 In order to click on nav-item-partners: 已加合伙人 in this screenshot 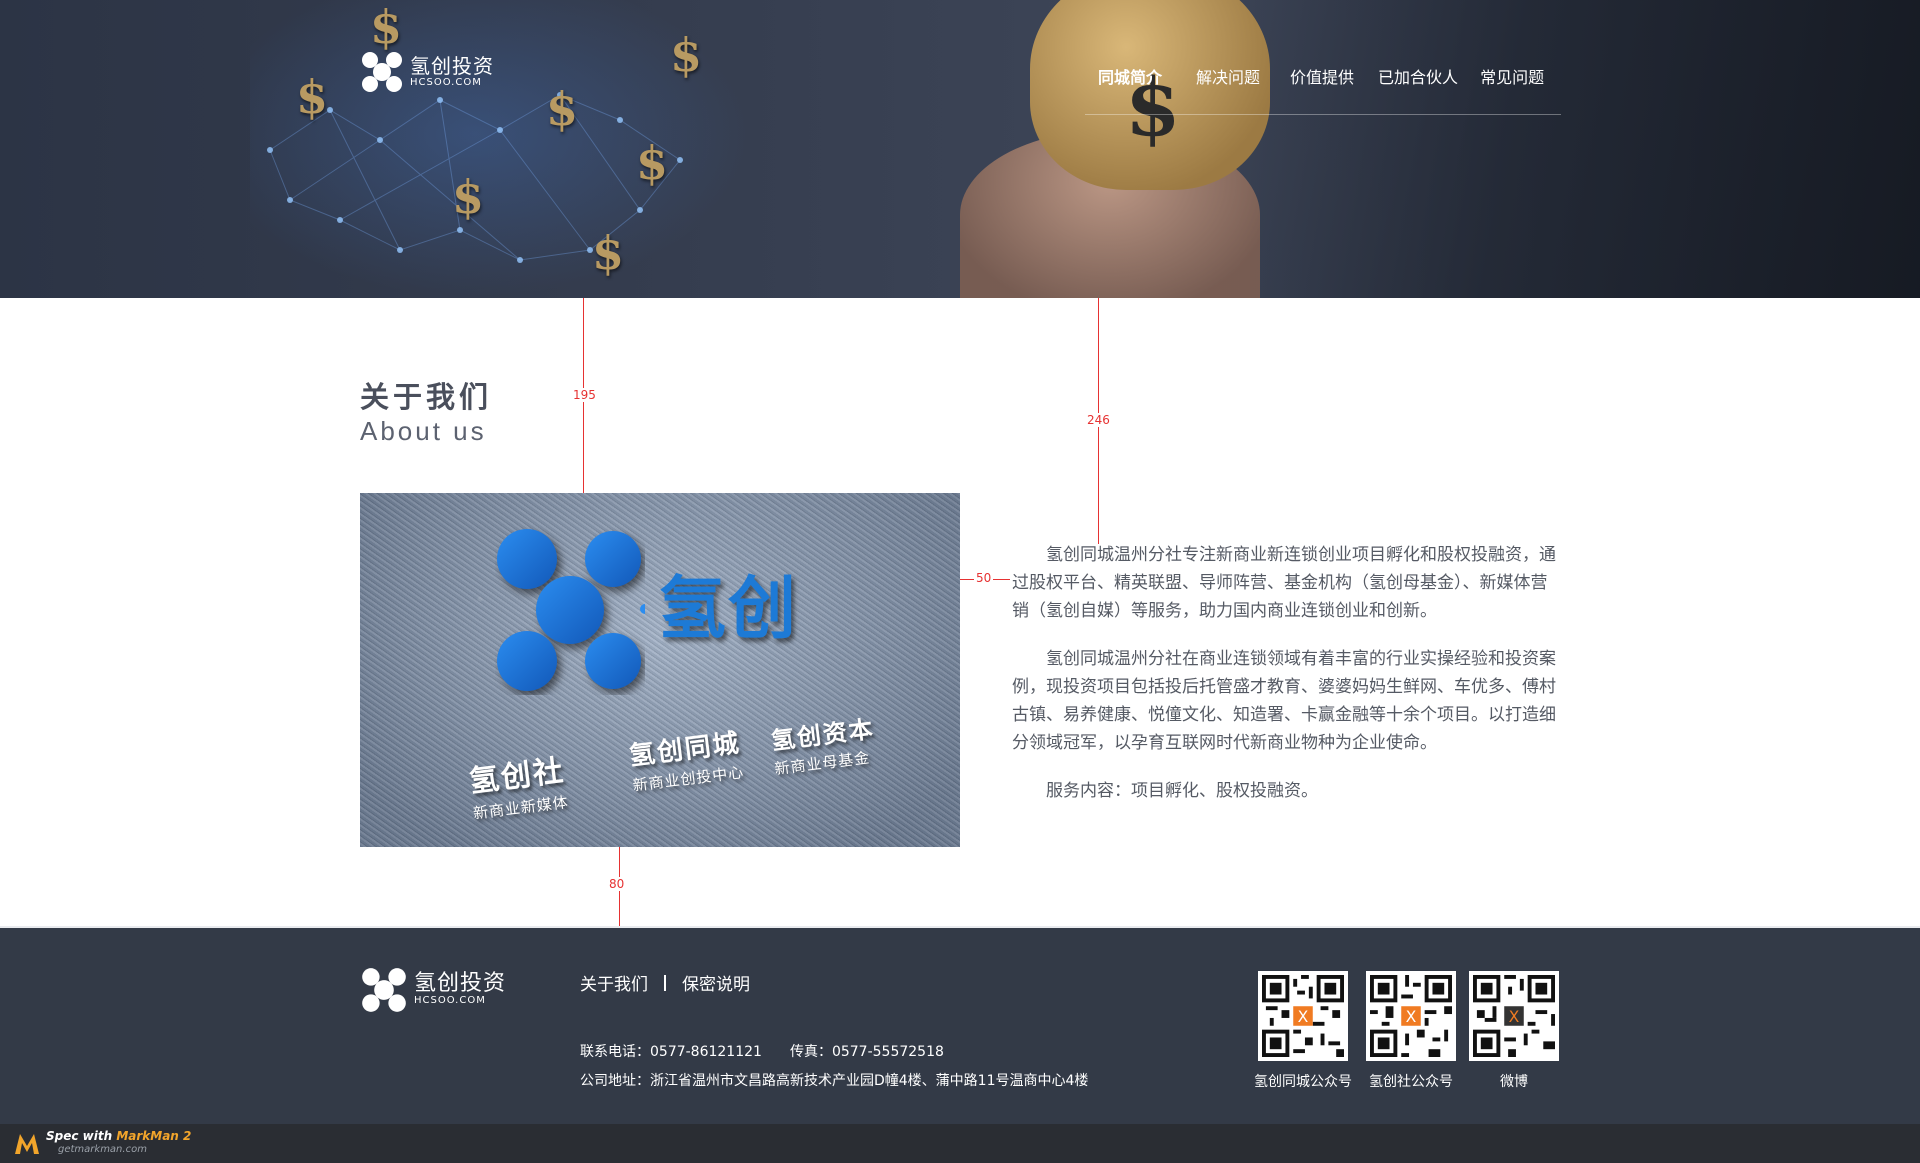, I will do `click(1418, 76)`.